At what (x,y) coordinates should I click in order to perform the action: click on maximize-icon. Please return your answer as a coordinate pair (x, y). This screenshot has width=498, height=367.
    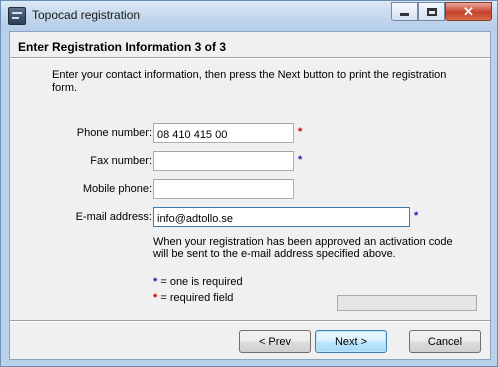
    Looking at the image, I should click on (431, 11).